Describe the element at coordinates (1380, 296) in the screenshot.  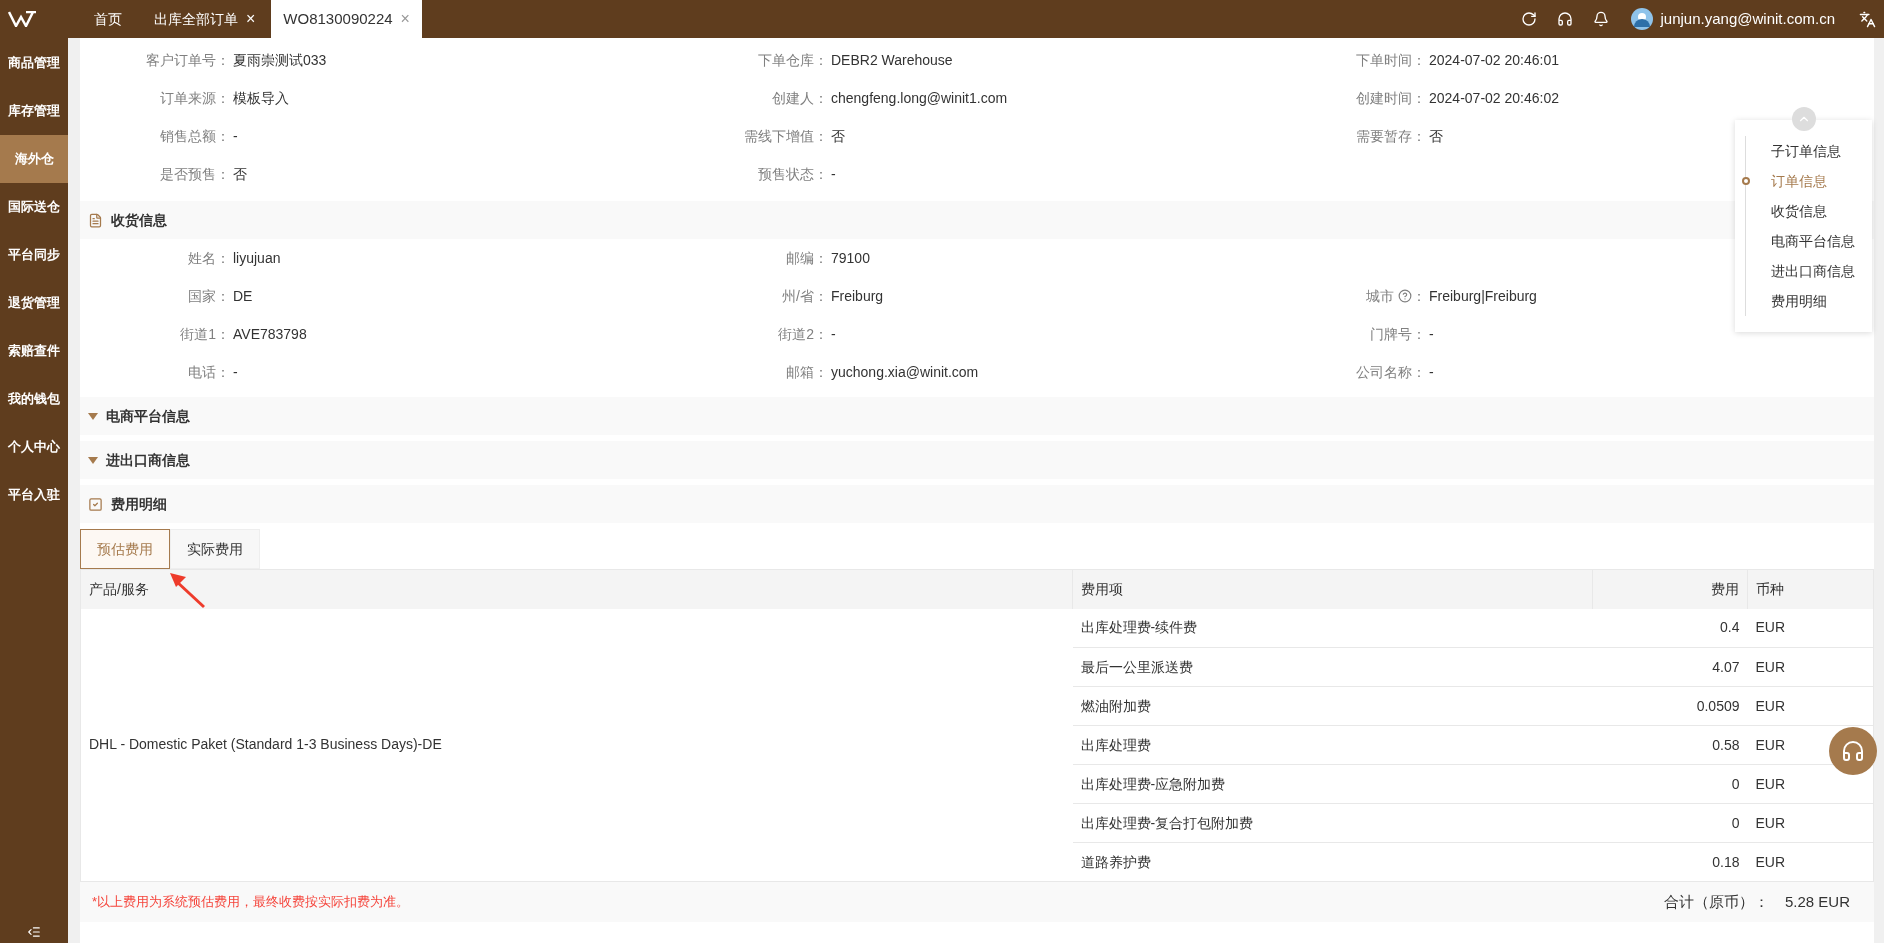
I see `field-label: 城市` at that location.